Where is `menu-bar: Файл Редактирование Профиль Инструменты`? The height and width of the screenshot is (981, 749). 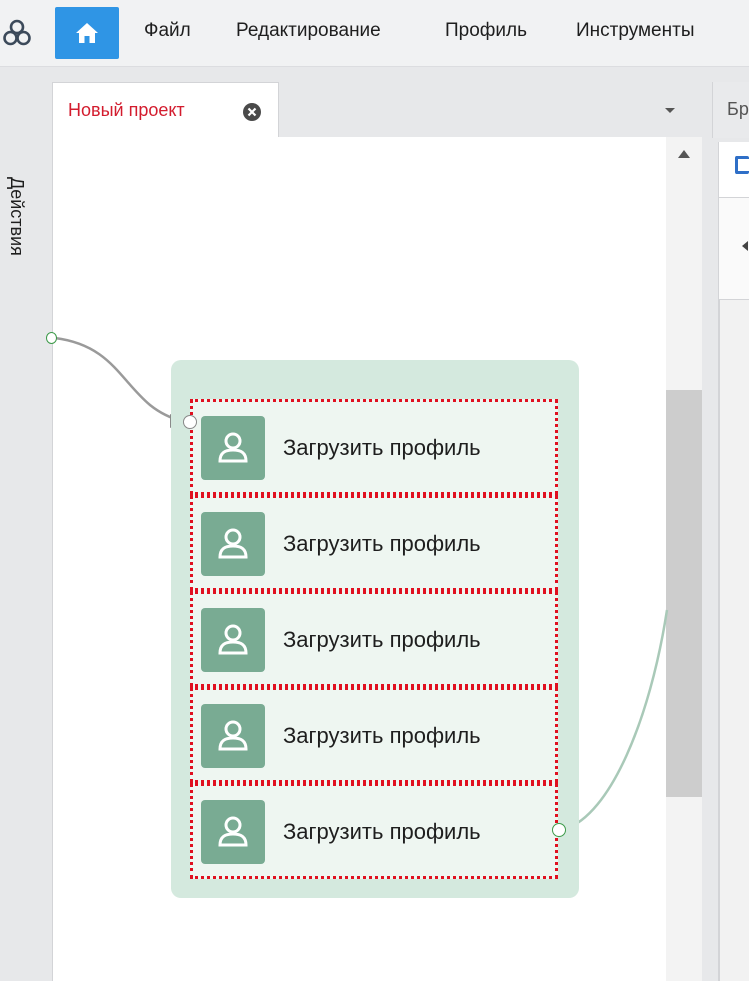
menu-bar: Файл Редактирование Профиль Инструменты is located at coordinates (374, 33).